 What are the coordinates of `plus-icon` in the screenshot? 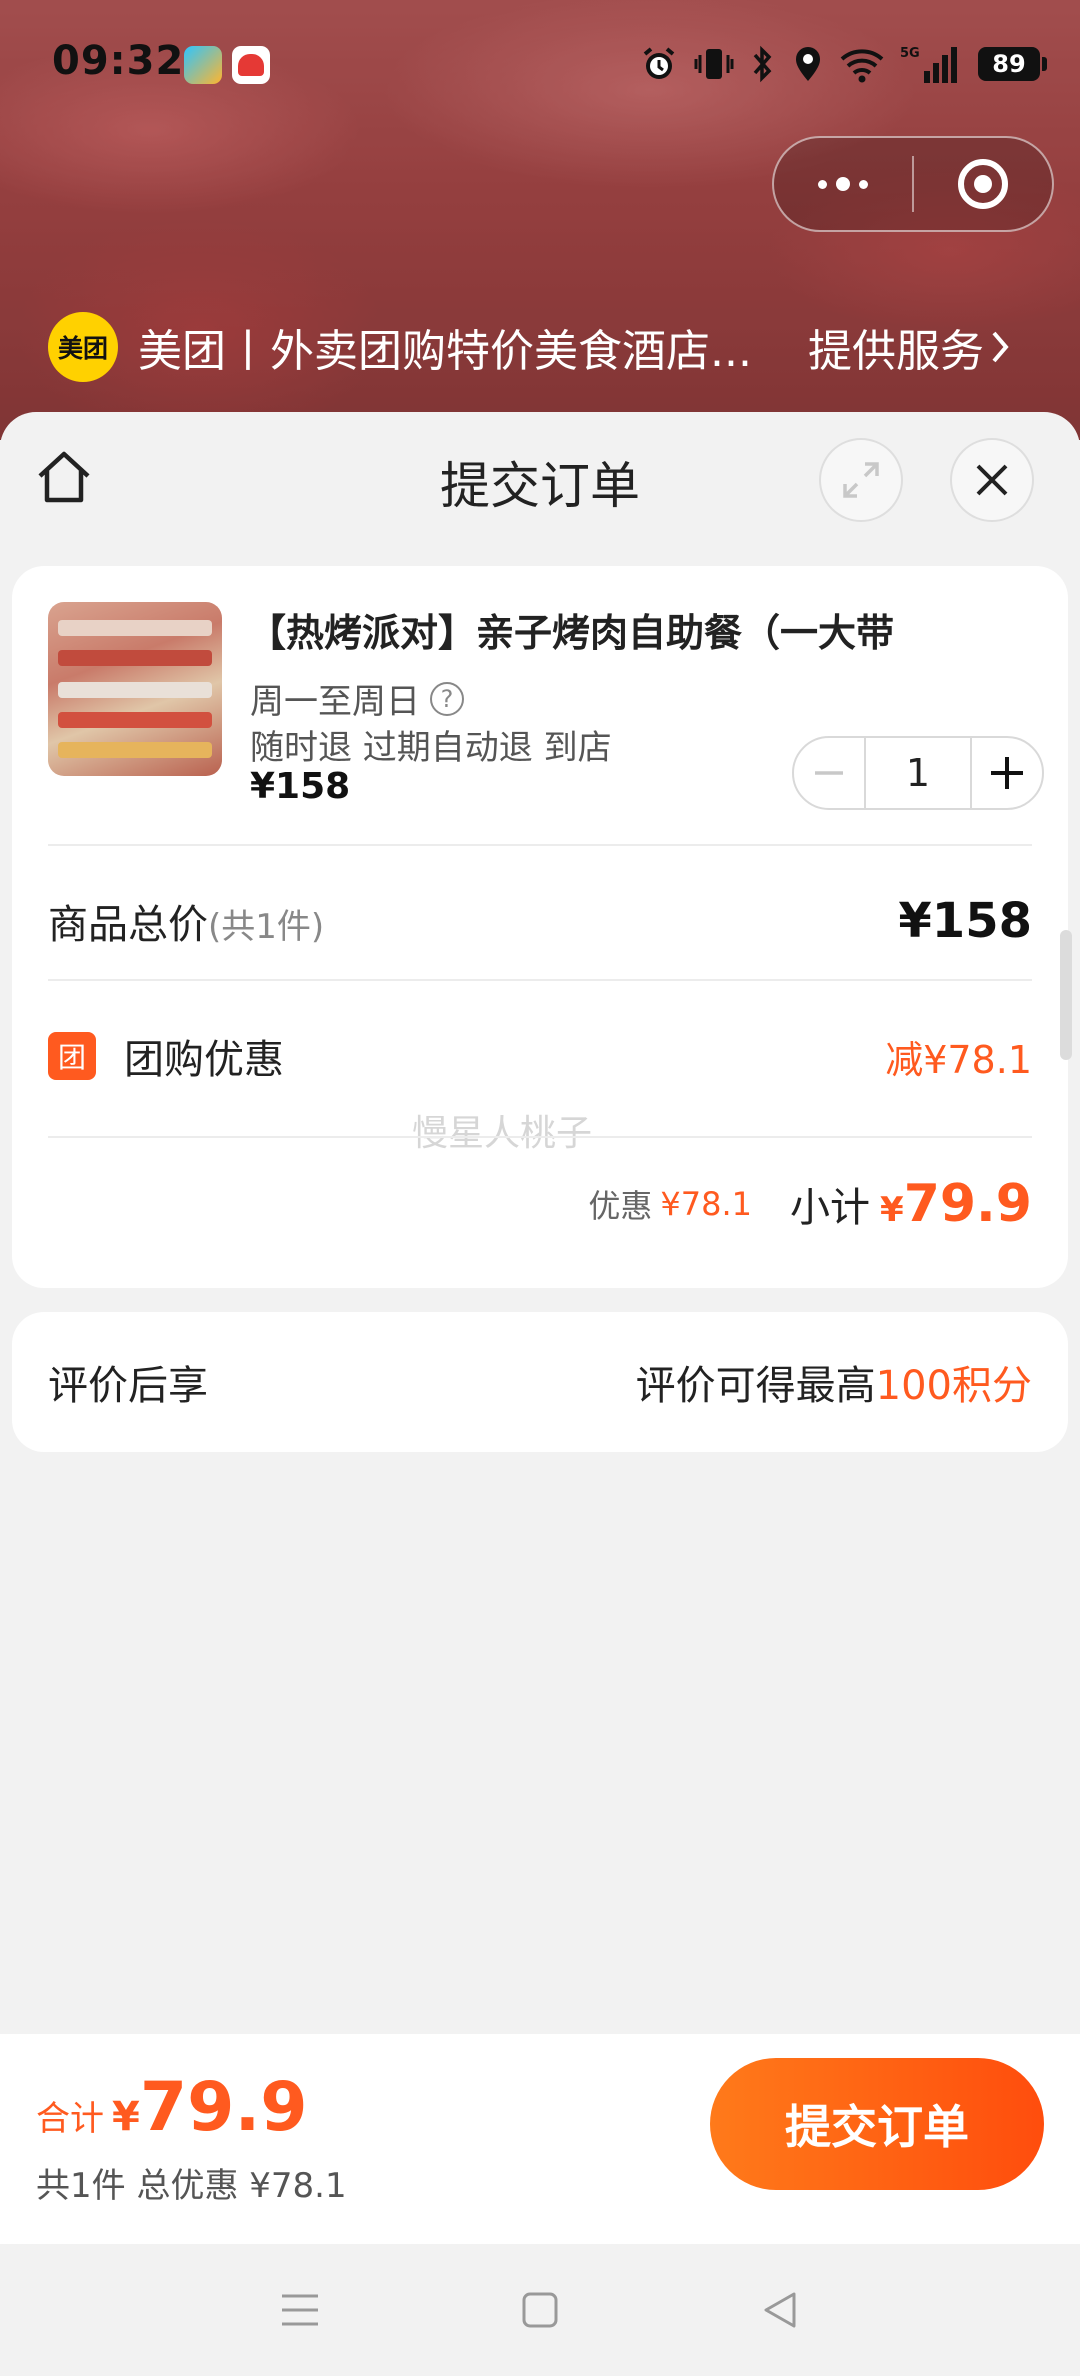 It's located at (1007, 773).